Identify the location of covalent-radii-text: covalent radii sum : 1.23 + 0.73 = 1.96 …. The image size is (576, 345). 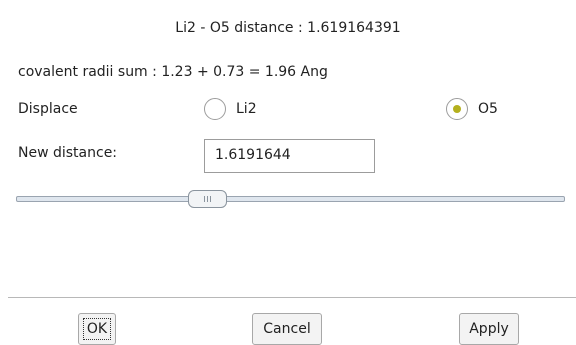
(173, 72).